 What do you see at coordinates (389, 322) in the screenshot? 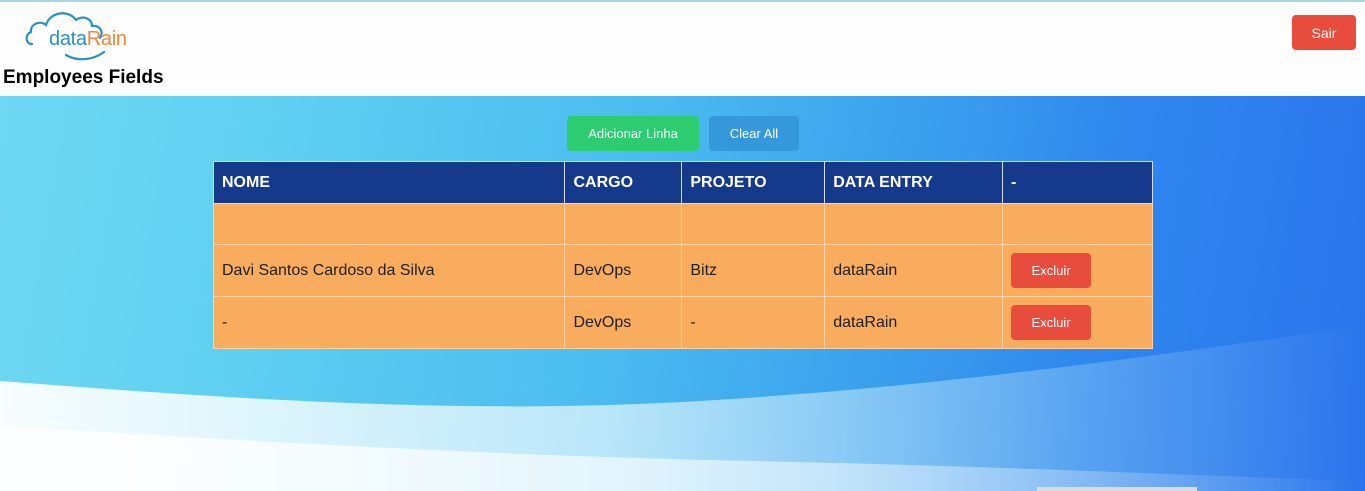
I see `cell-nome: -` at bounding box center [389, 322].